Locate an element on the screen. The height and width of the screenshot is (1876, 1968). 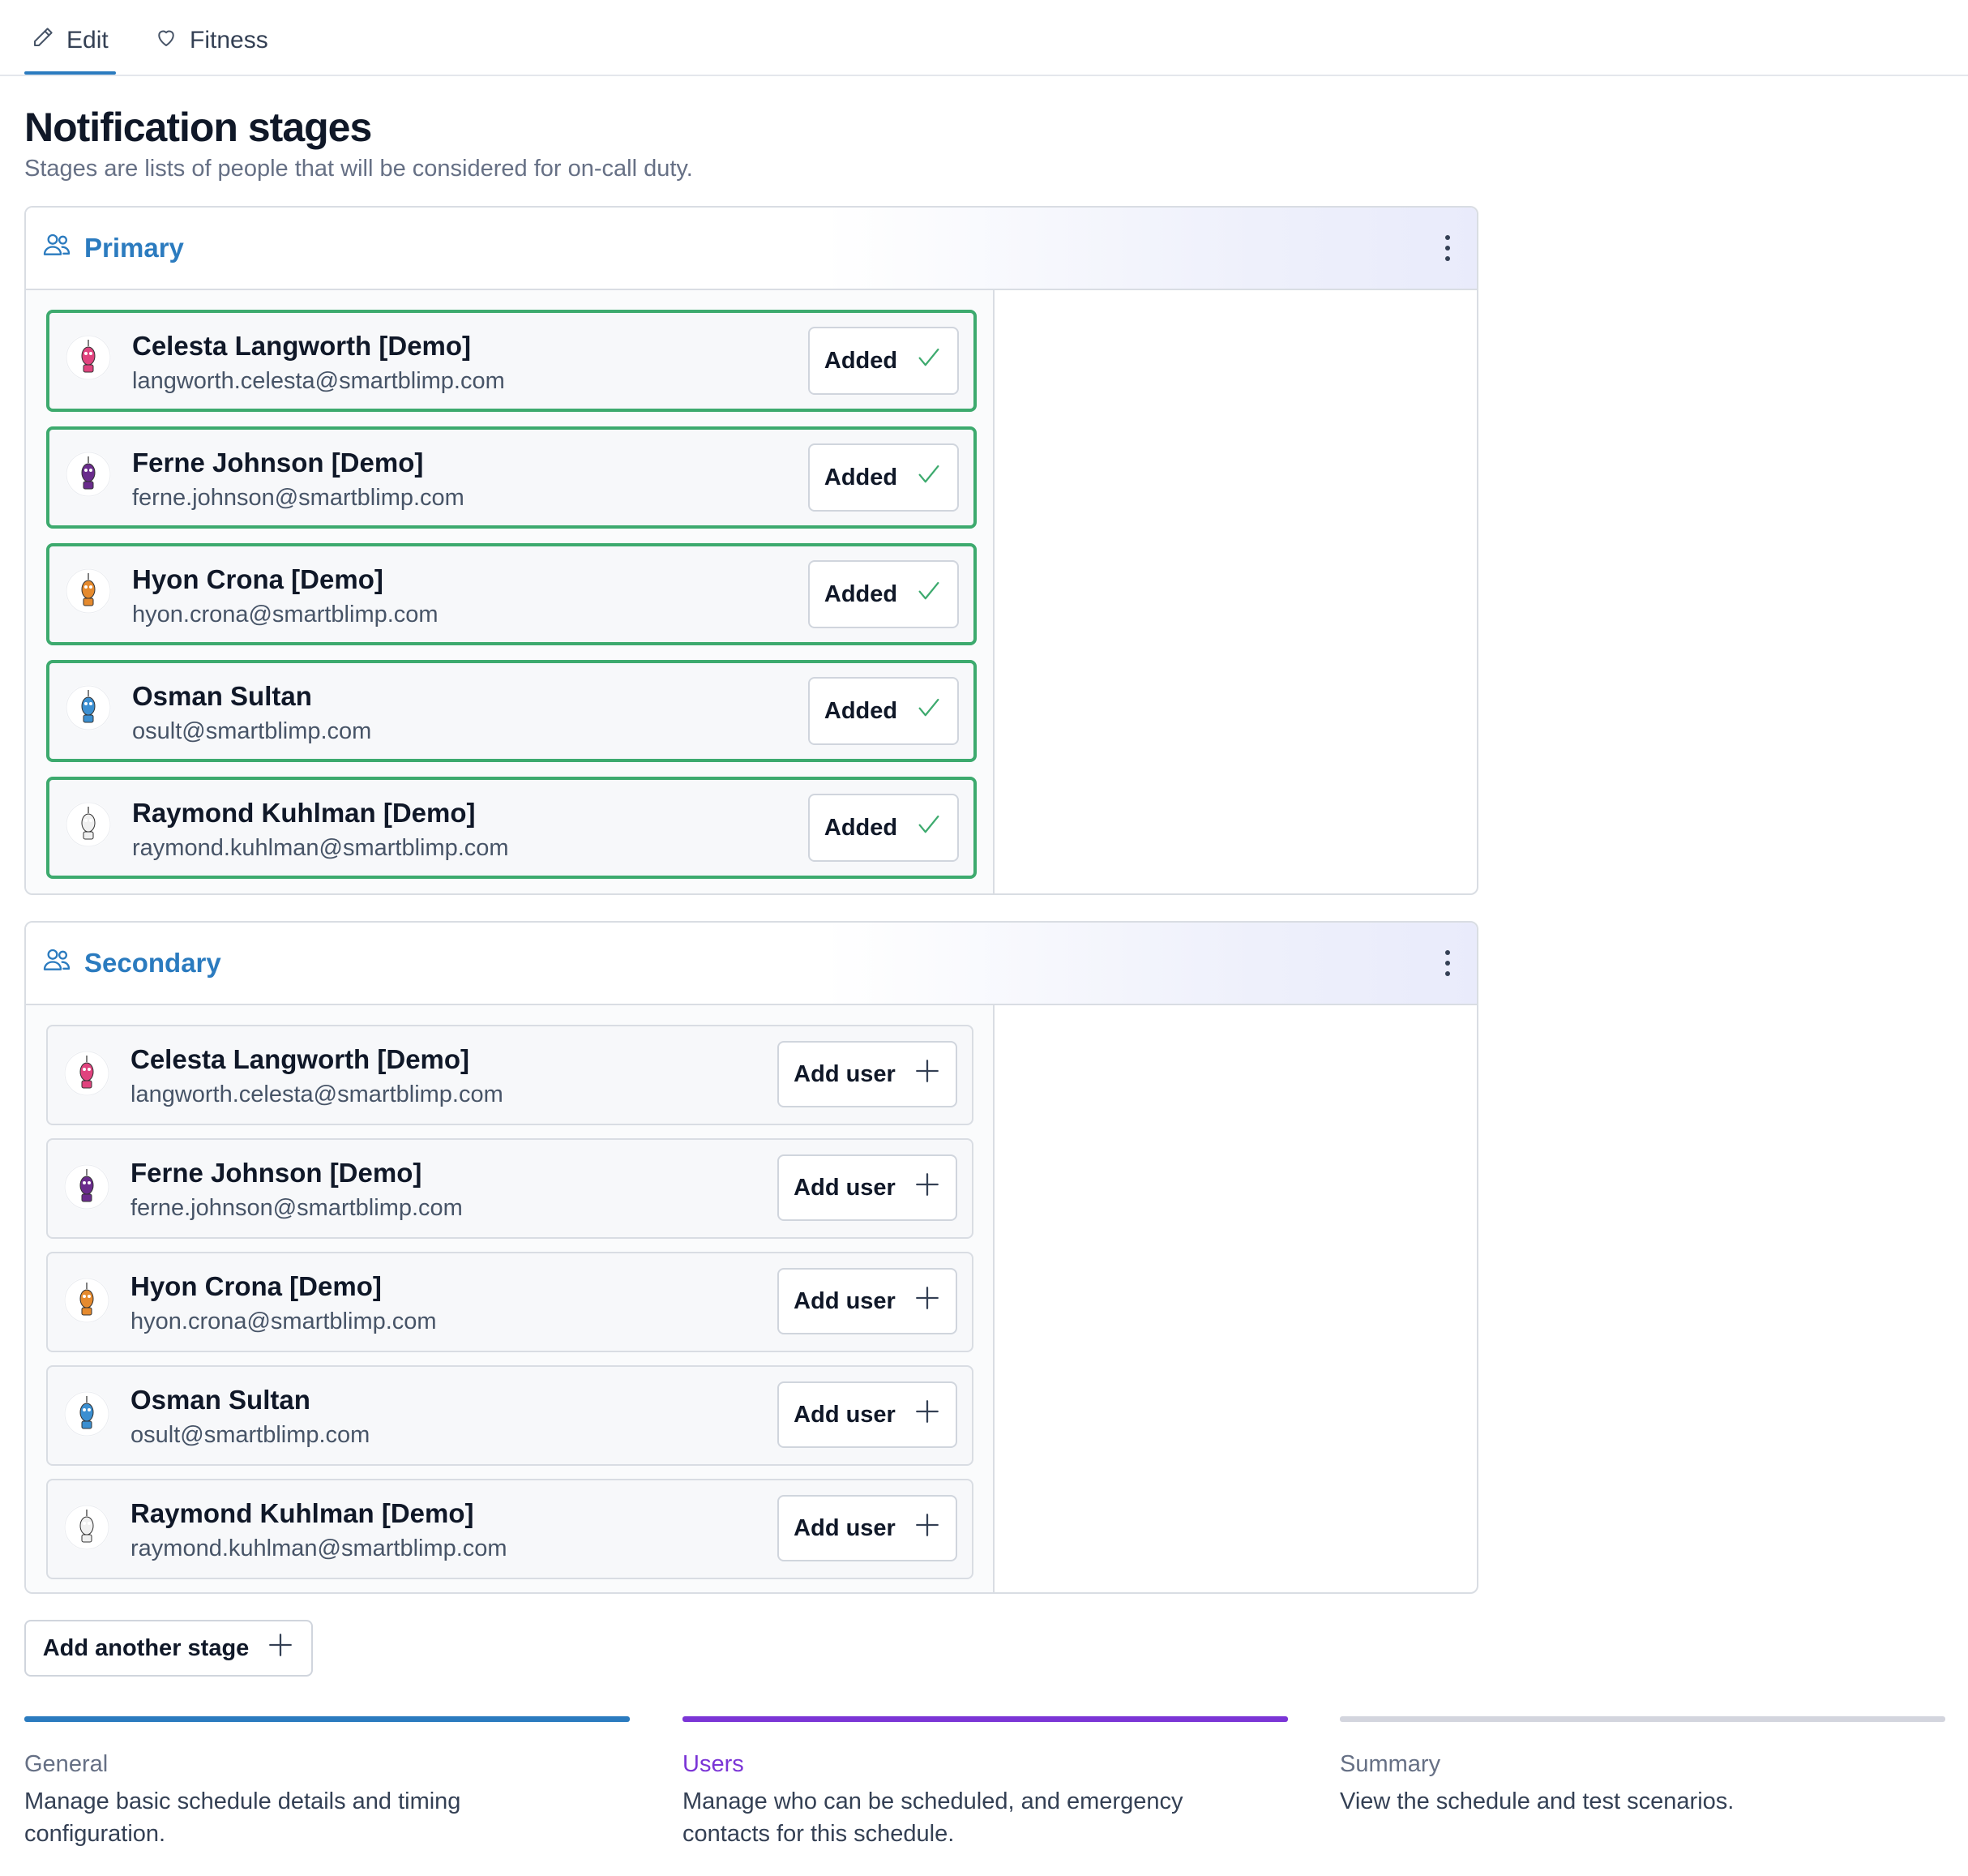
stage-title: Primary is located at coordinates (112, 248).